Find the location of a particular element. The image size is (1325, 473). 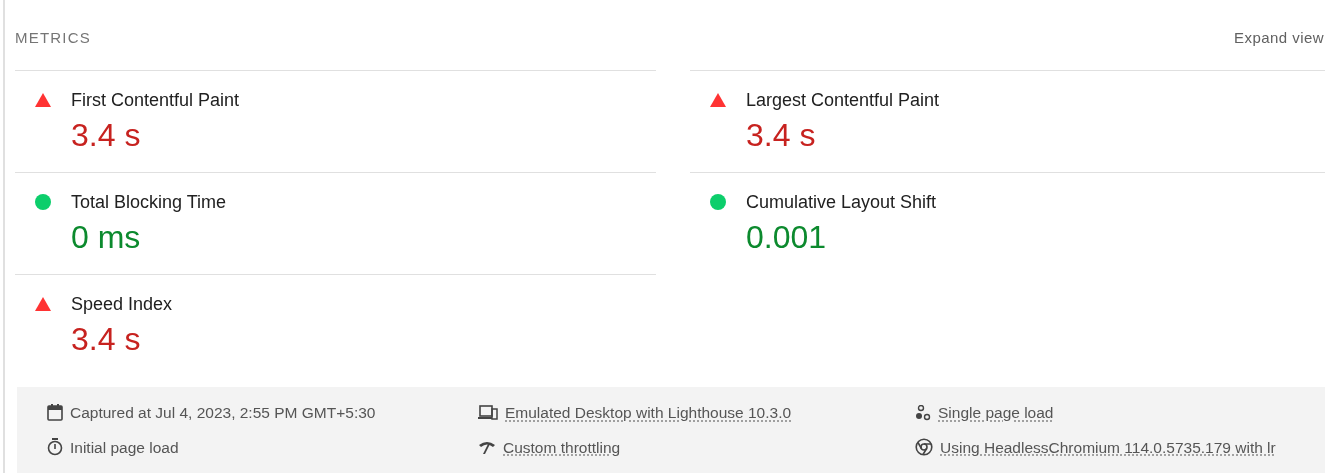

info-text: Captured at Jul 4, 2023, 2:55 PM GMT+5:30 is located at coordinates (223, 413).